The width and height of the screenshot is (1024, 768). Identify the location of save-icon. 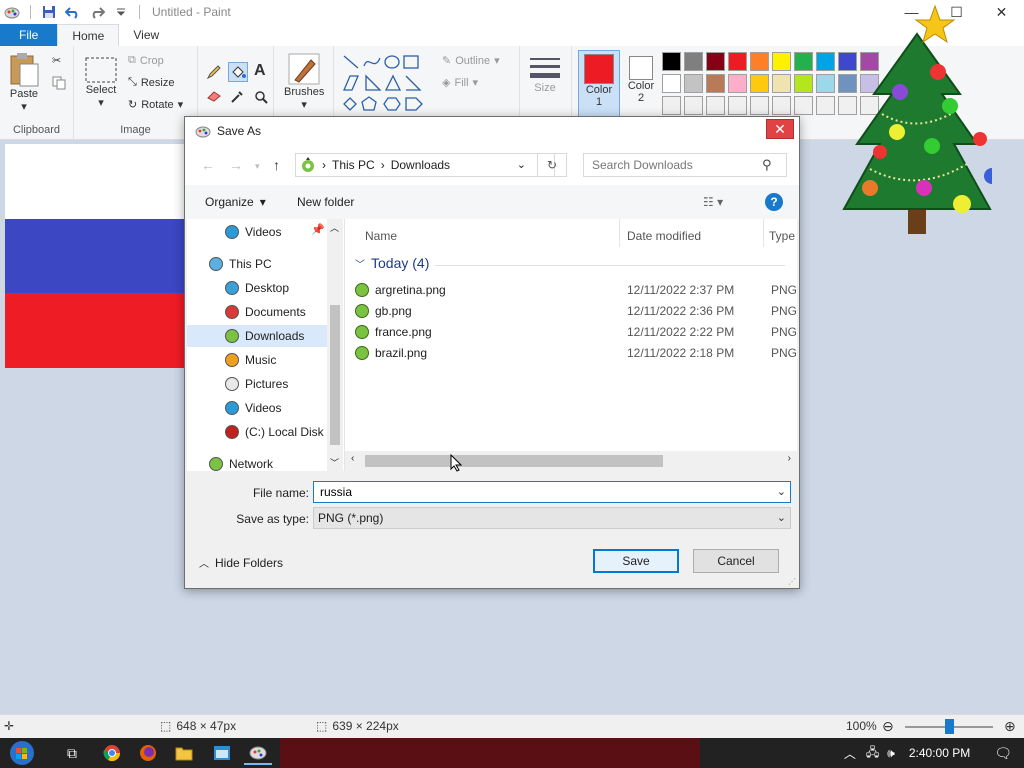
(49, 12).